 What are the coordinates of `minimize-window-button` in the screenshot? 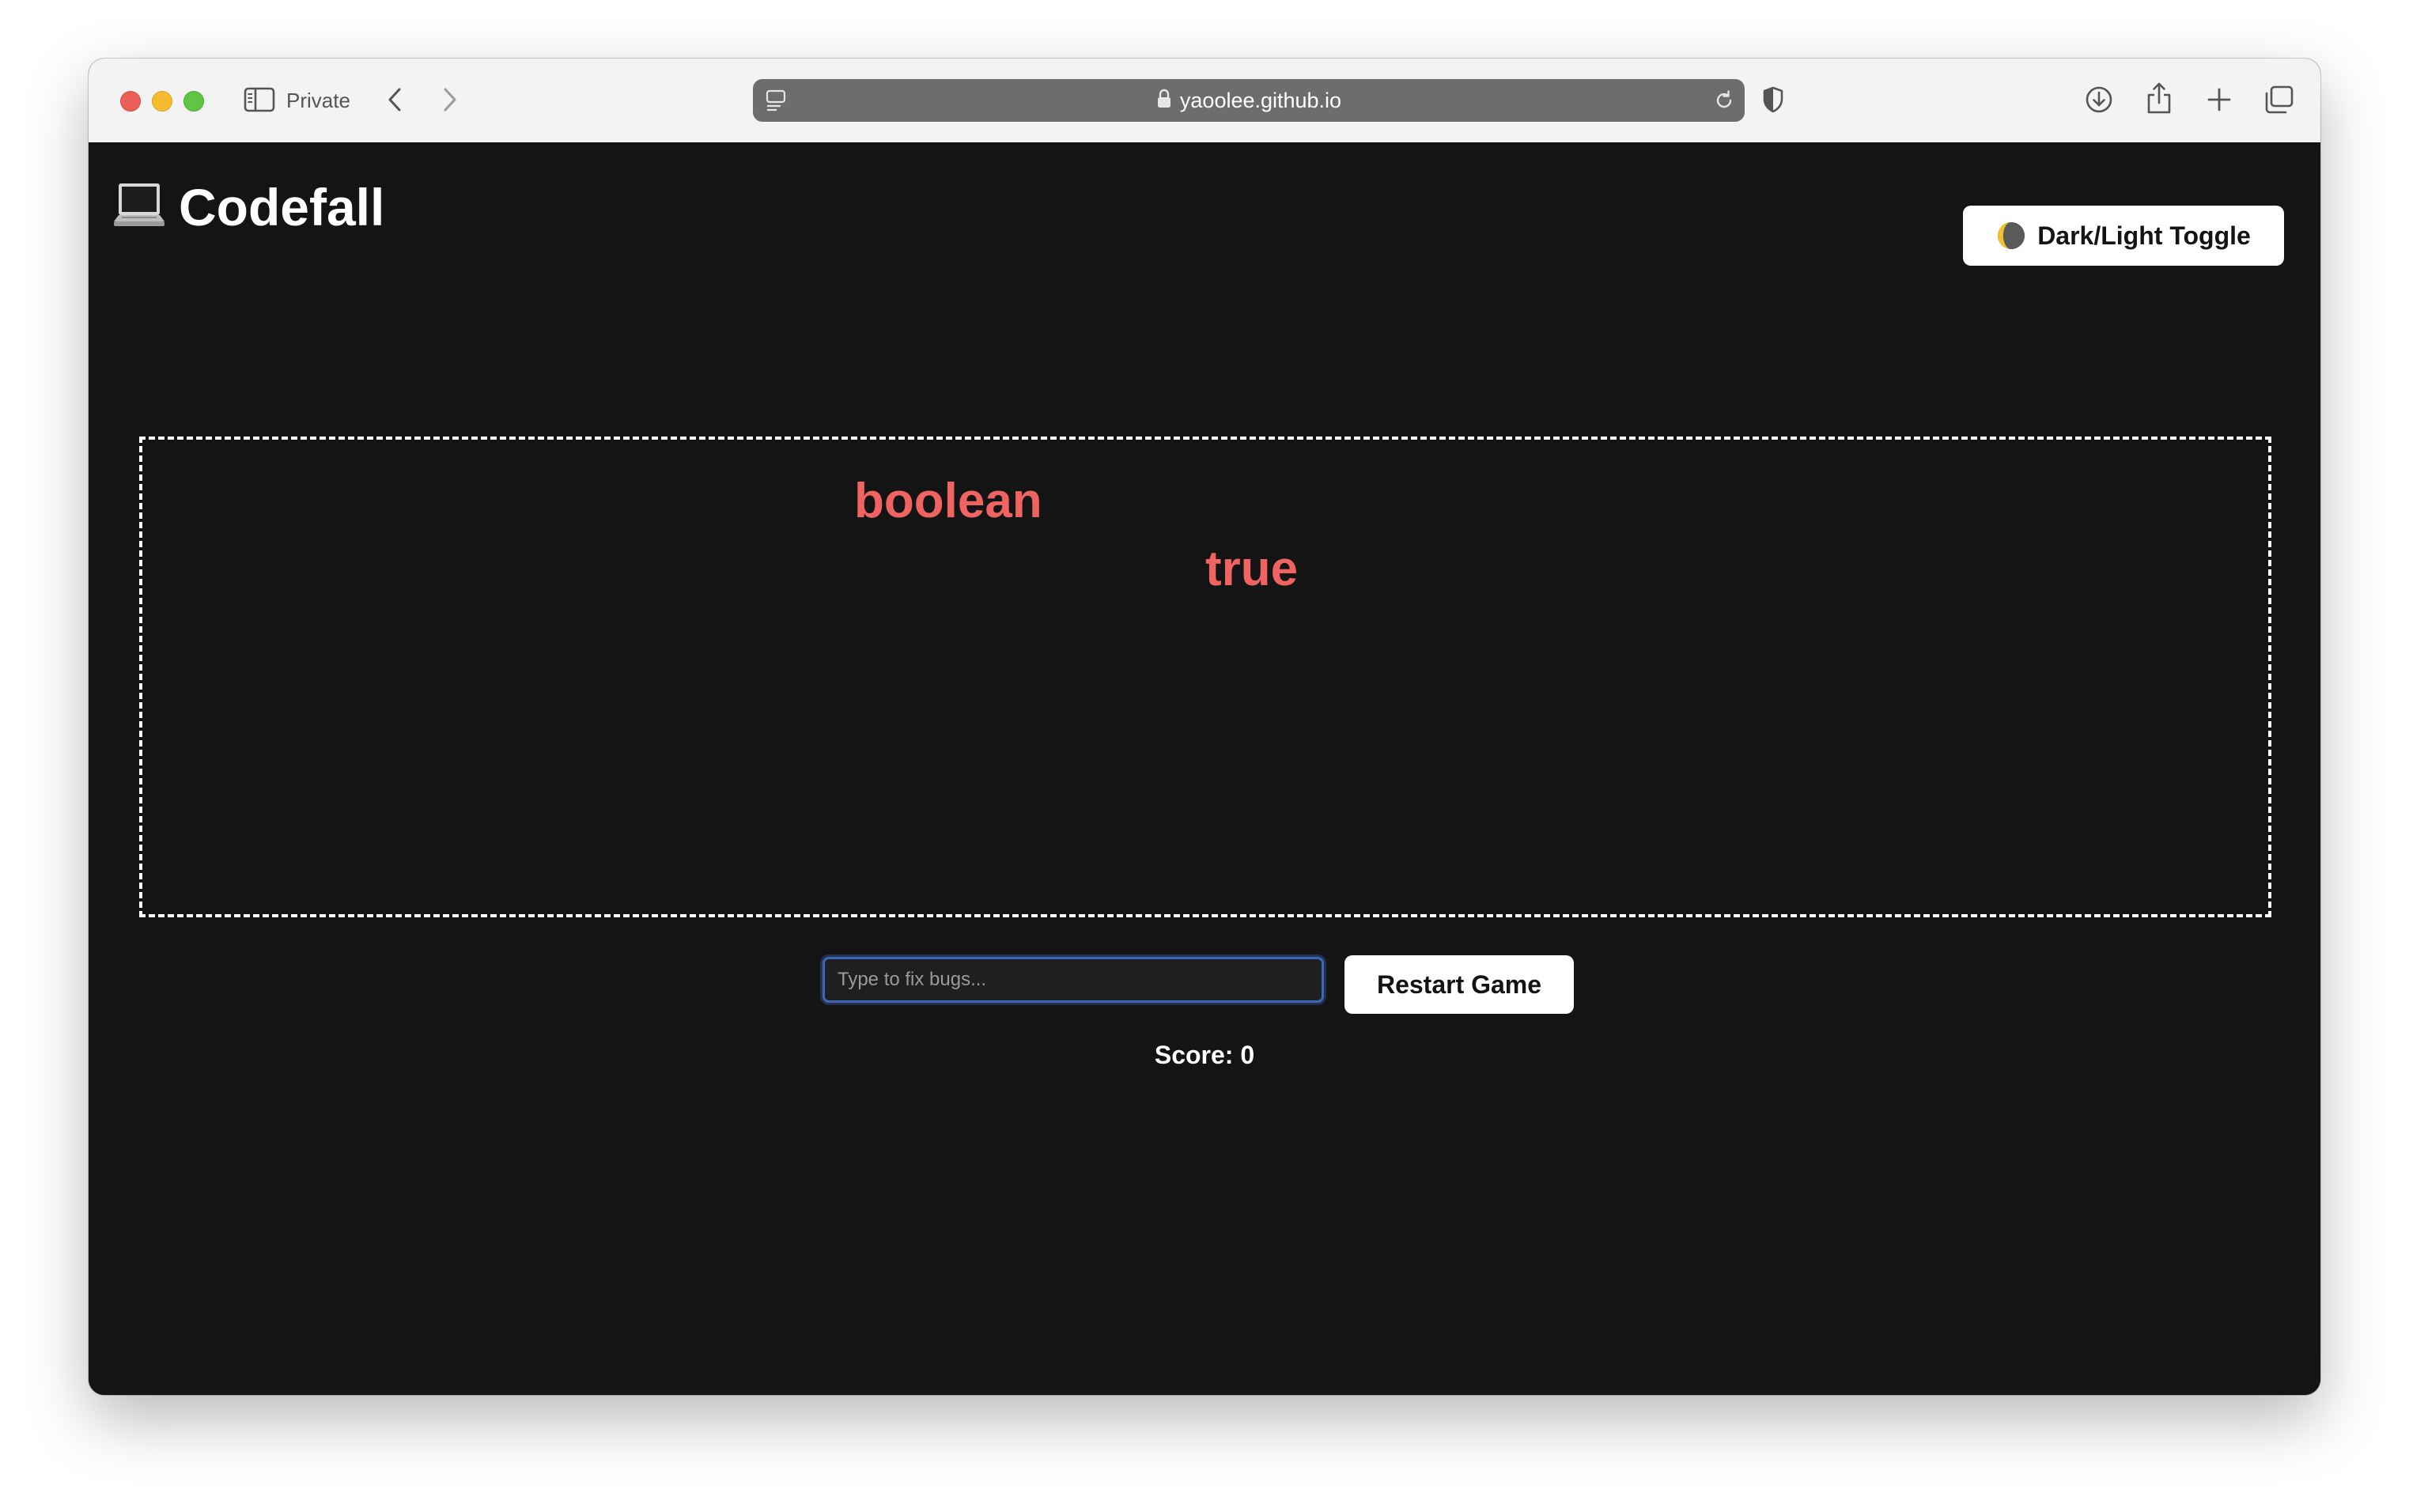 It's located at (162, 101).